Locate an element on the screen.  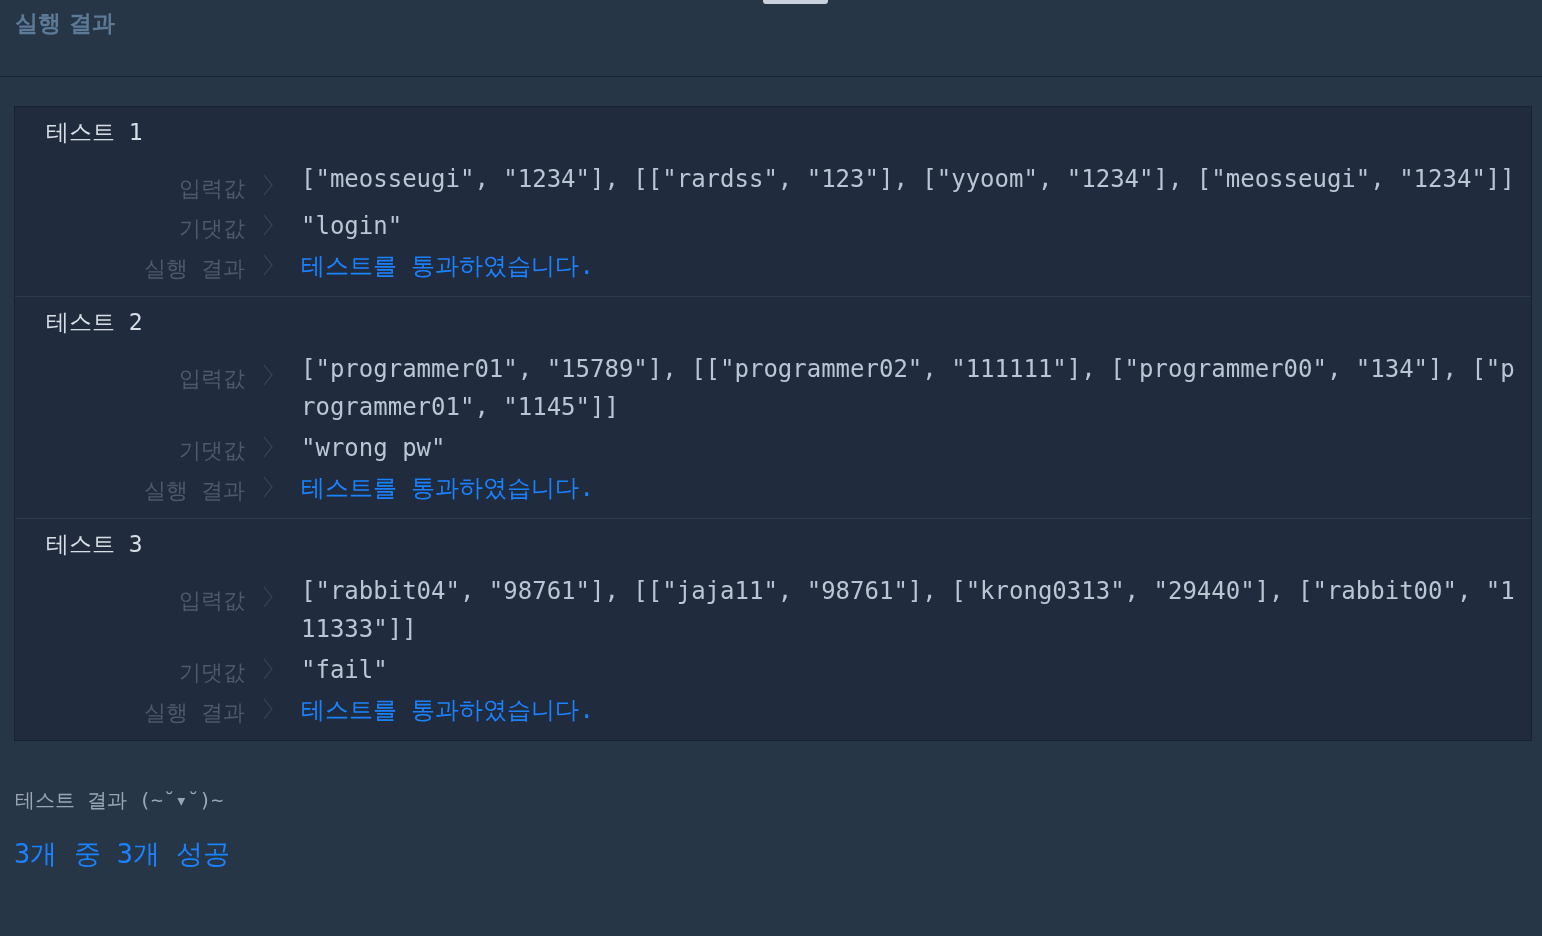
test-title: 테스트 2 is located at coordinates (94, 322).